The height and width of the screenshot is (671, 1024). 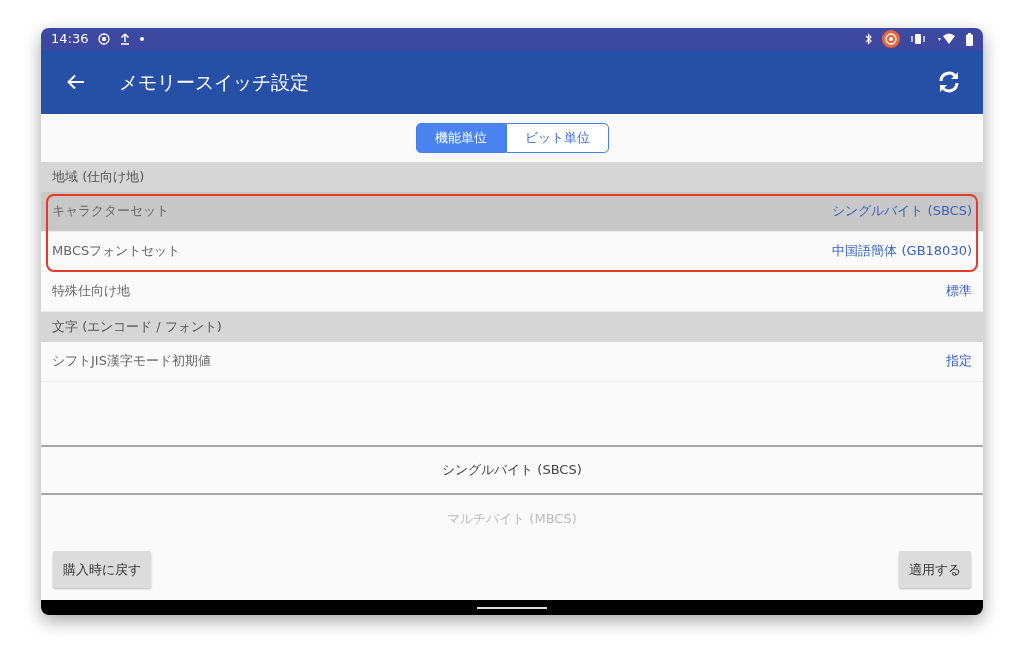 What do you see at coordinates (512, 361) in the screenshot?
I see `setting-row: シフトJIS漢字モード初期値 指定` at bounding box center [512, 361].